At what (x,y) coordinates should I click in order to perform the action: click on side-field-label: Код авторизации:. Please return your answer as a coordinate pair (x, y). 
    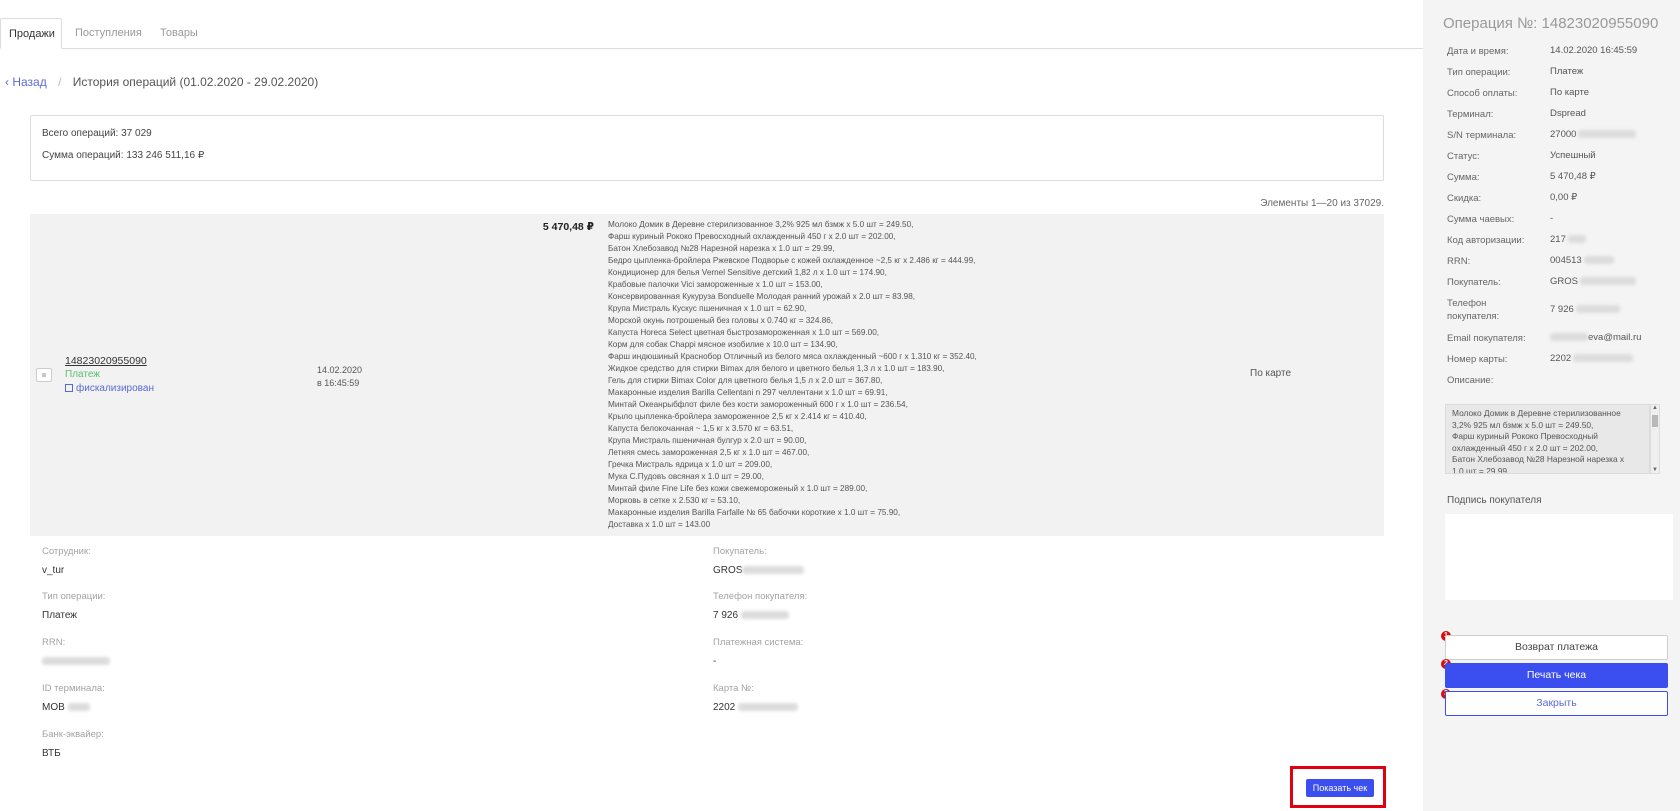
    Looking at the image, I should click on (1486, 240).